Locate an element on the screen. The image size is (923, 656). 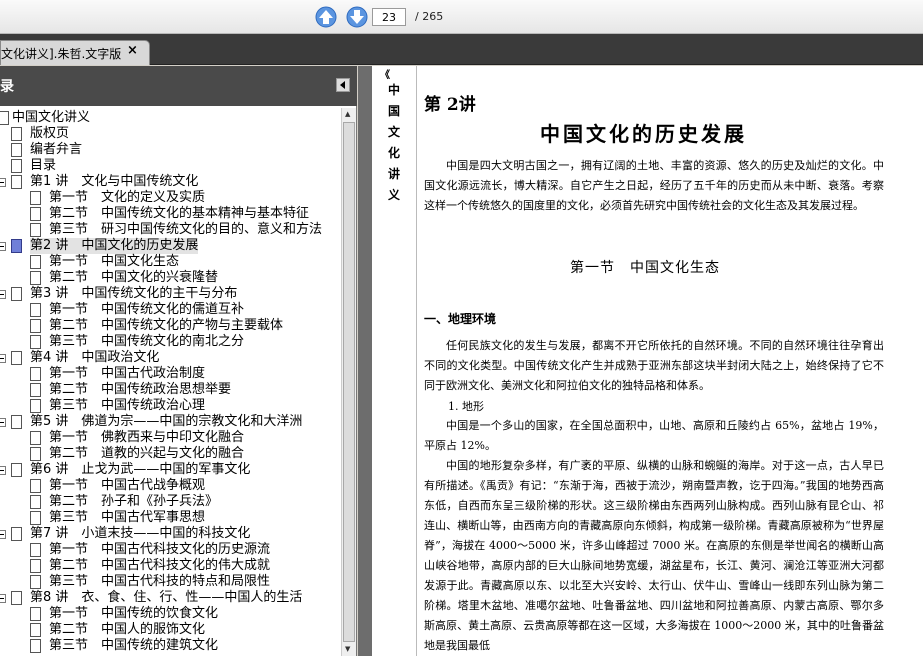
next-page-button is located at coordinates (357, 17).